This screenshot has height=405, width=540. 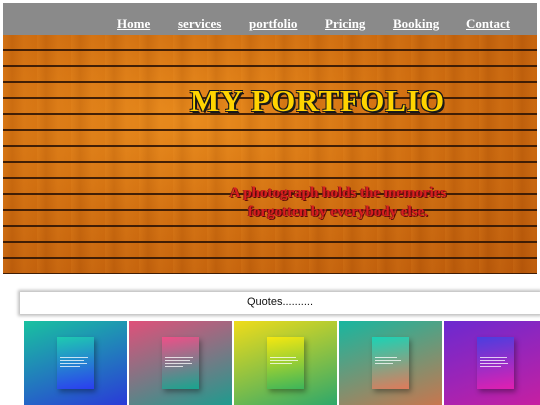 What do you see at coordinates (133, 24) in the screenshot?
I see `nav-link-home: Home` at bounding box center [133, 24].